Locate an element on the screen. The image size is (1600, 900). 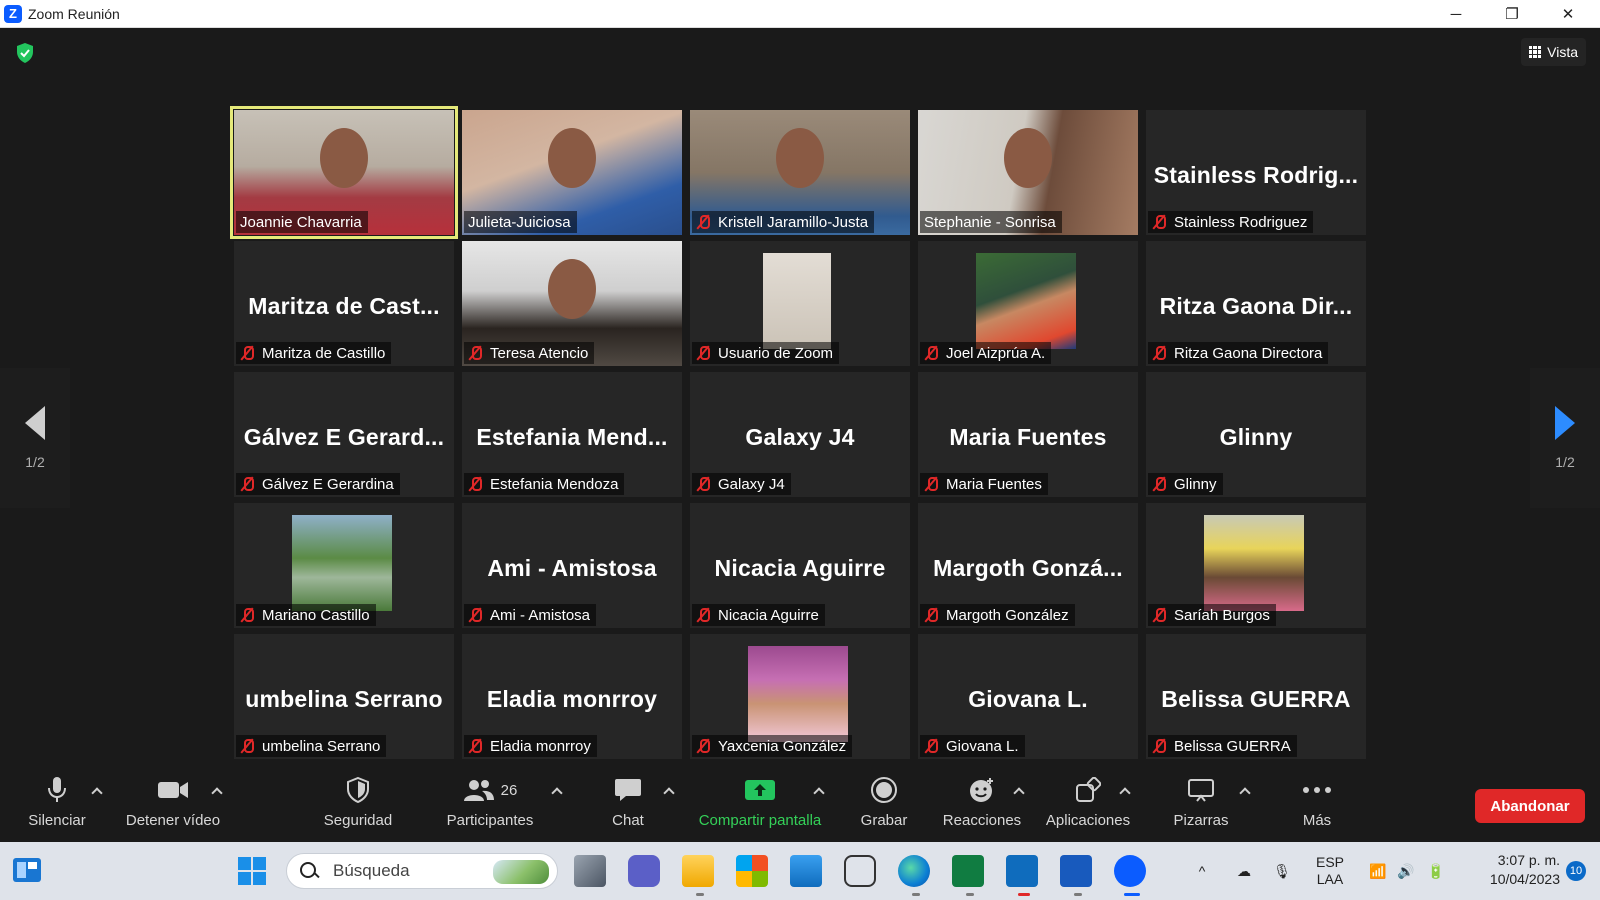
participant-tile: Julieta-Juiciosa is located at coordinates (572, 172).